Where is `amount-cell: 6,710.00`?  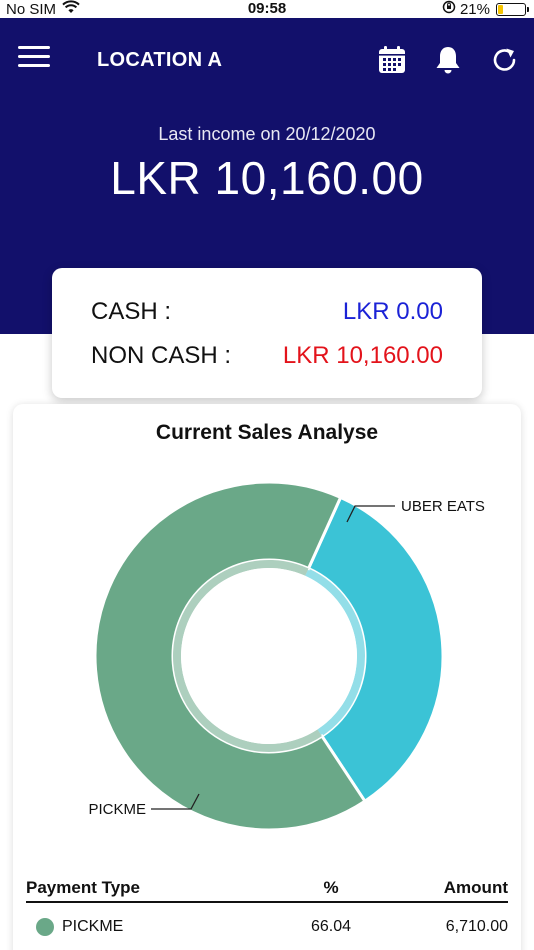
amount-cell: 6,710.00 is located at coordinates (476, 926).